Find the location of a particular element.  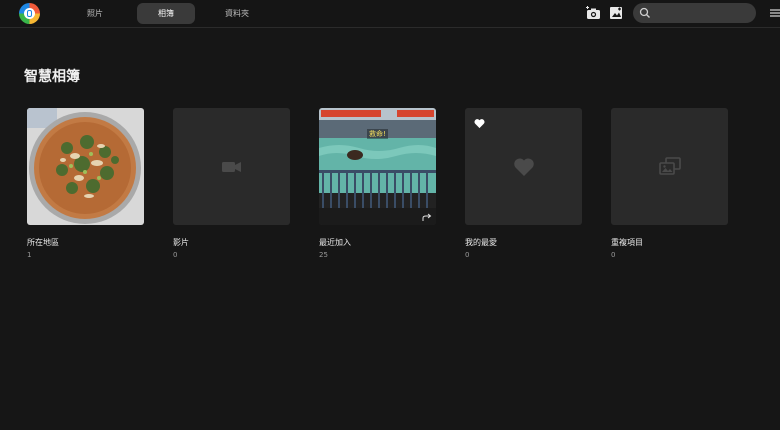

album-recently-added: 救命! 最近加入 25 is located at coordinates (378, 183).